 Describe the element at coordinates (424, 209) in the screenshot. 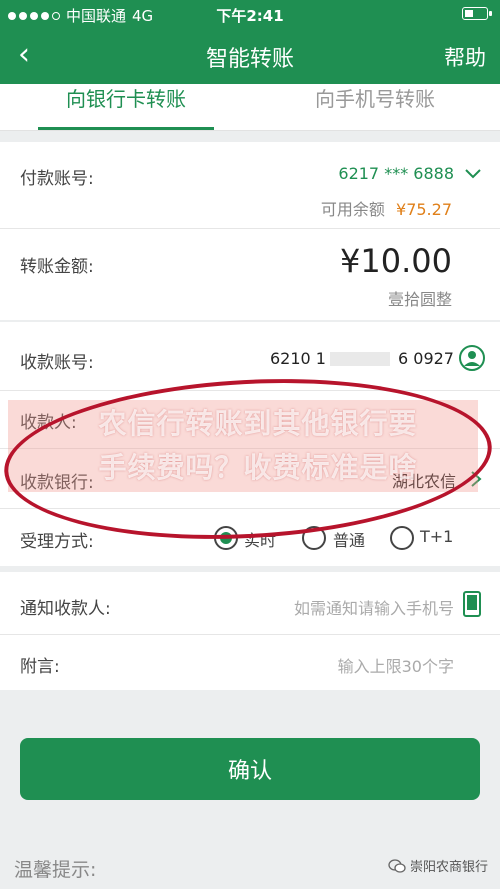

I see `balance-value: ¥75.27` at that location.